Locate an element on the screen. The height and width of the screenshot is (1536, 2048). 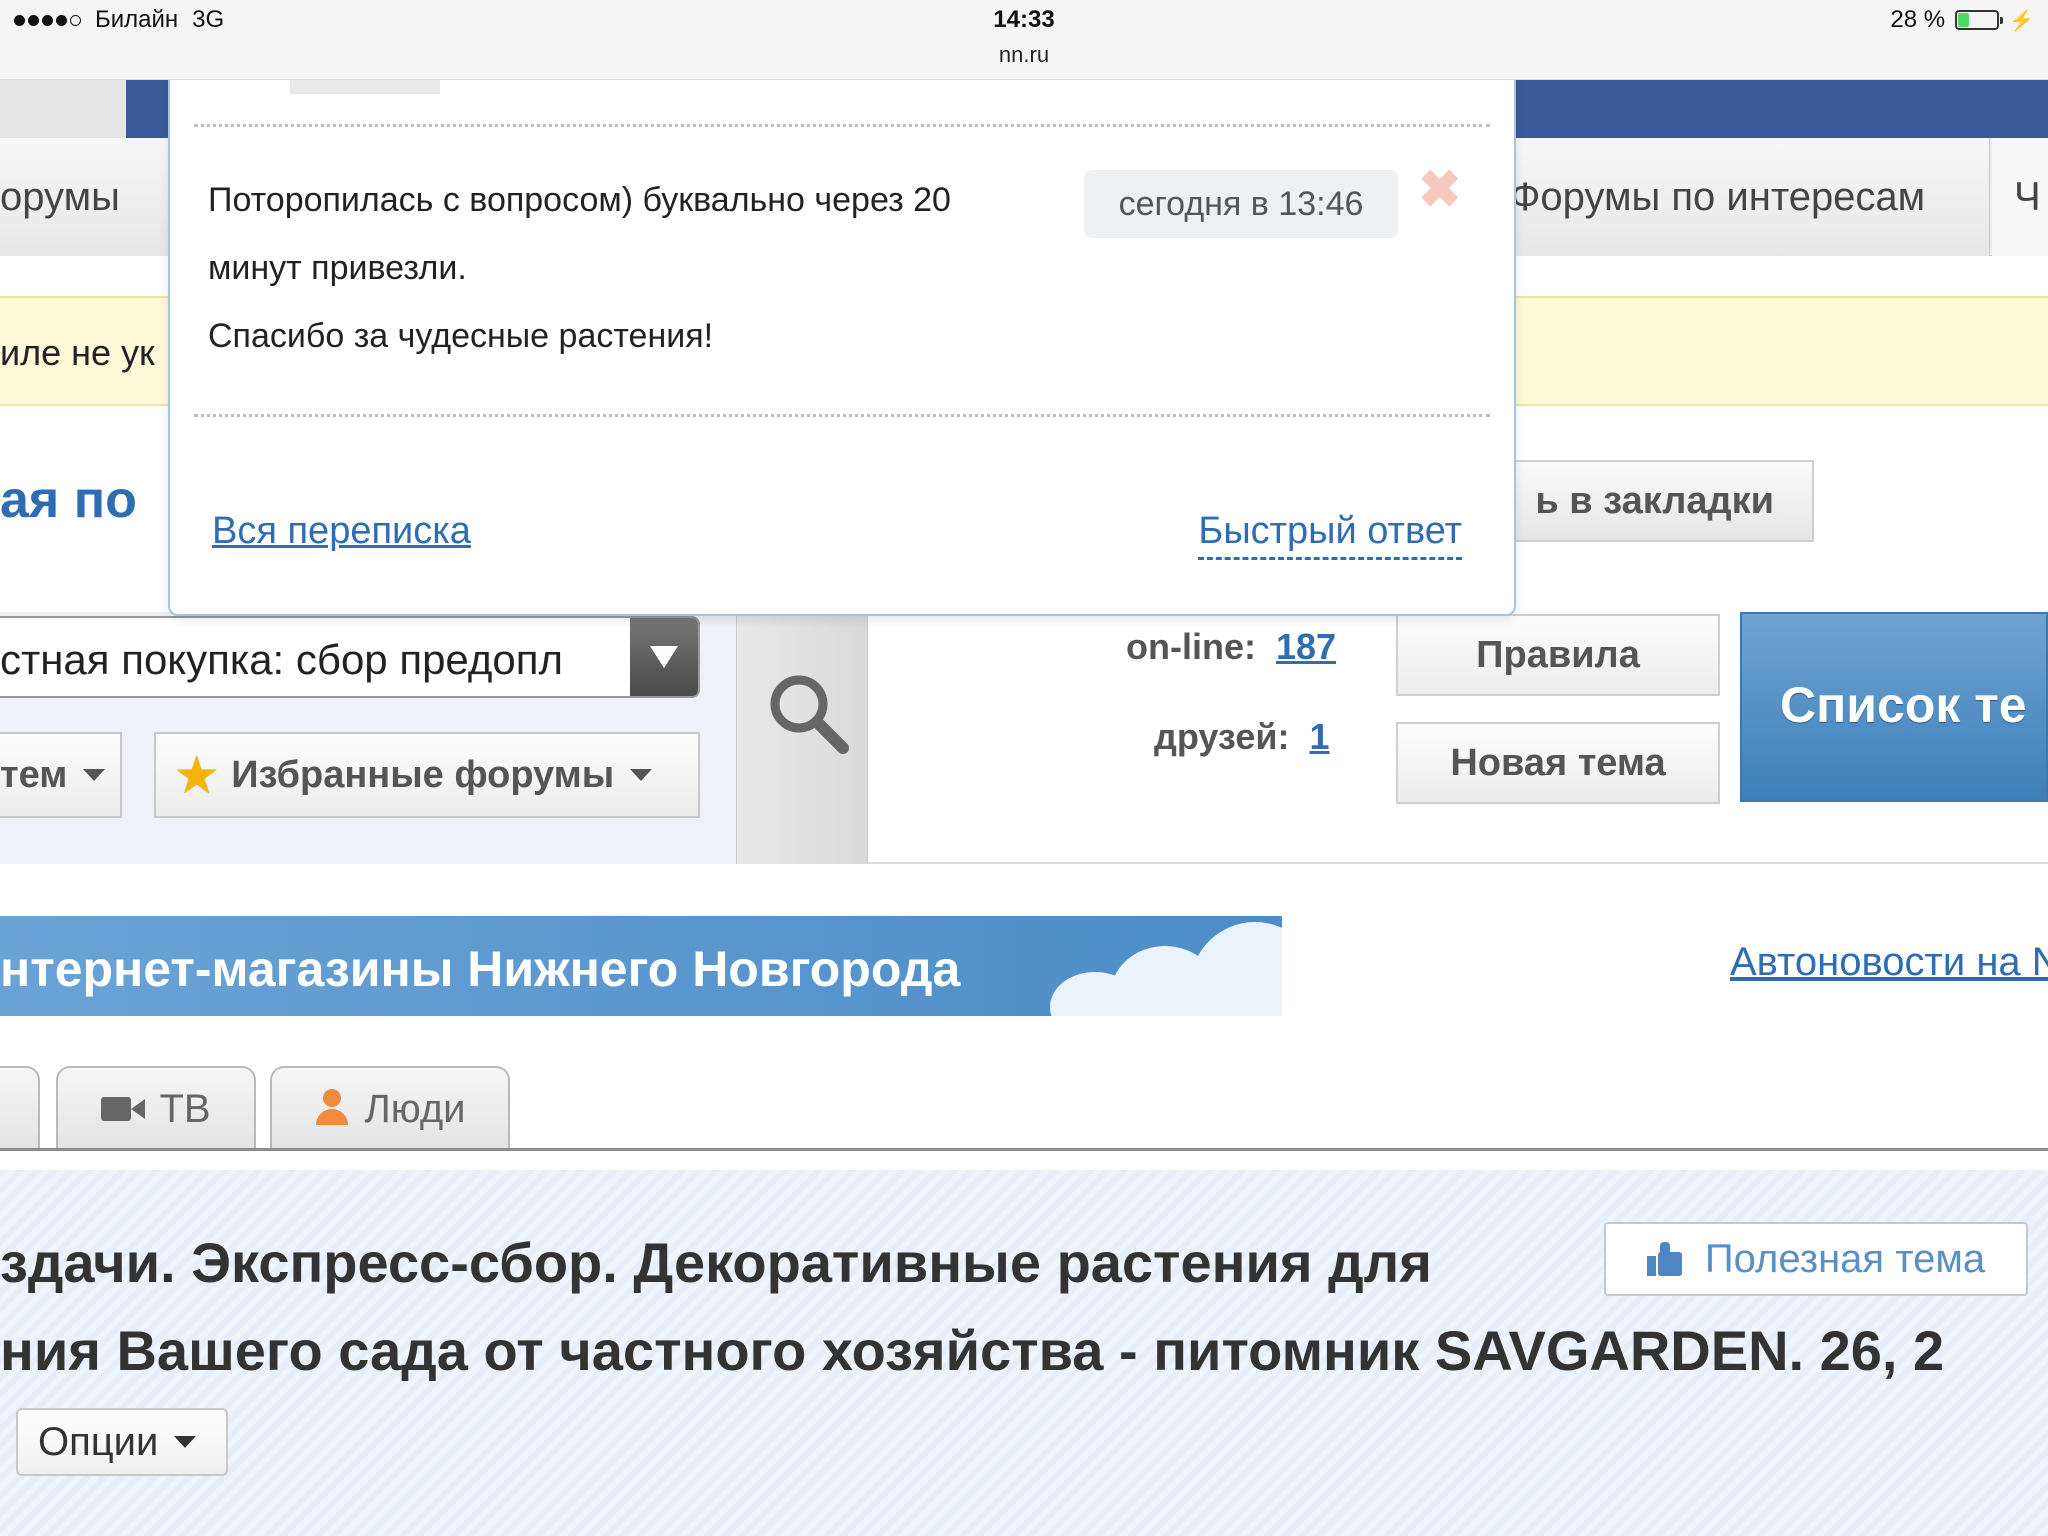
tab-partial is located at coordinates (20, 1108).